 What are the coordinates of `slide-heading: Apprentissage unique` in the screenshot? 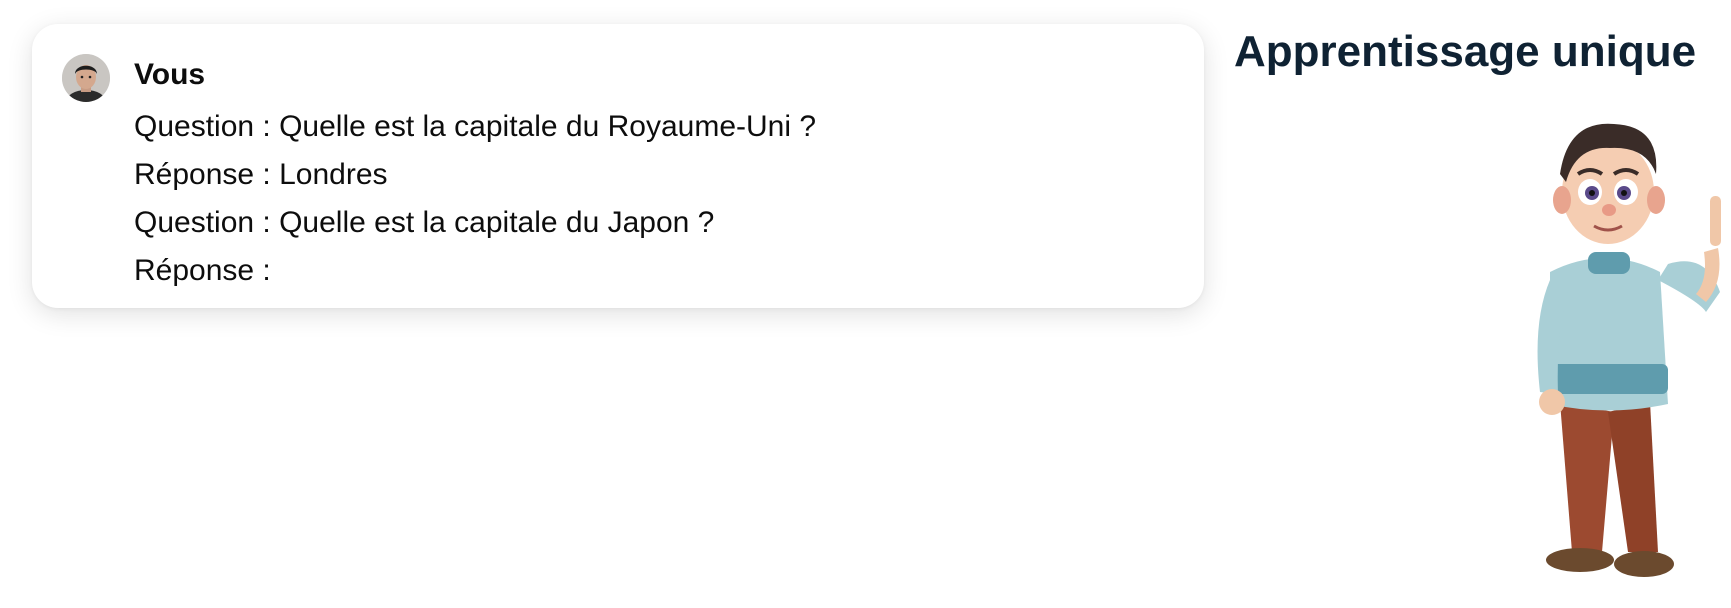 It's located at (1465, 51).